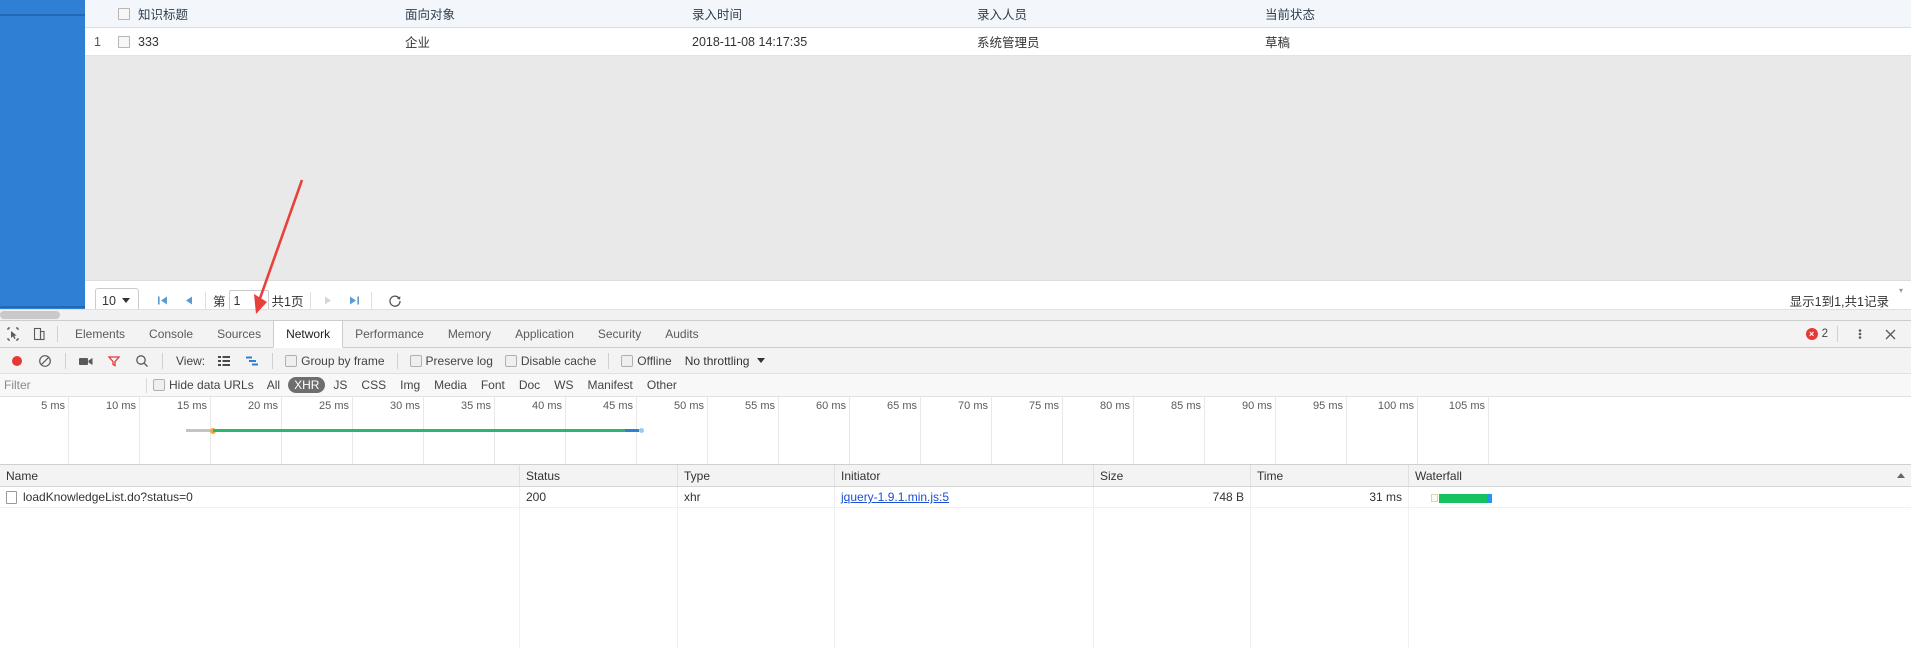  What do you see at coordinates (955, 314) in the screenshot?
I see `horizontal-scrollbar` at bounding box center [955, 314].